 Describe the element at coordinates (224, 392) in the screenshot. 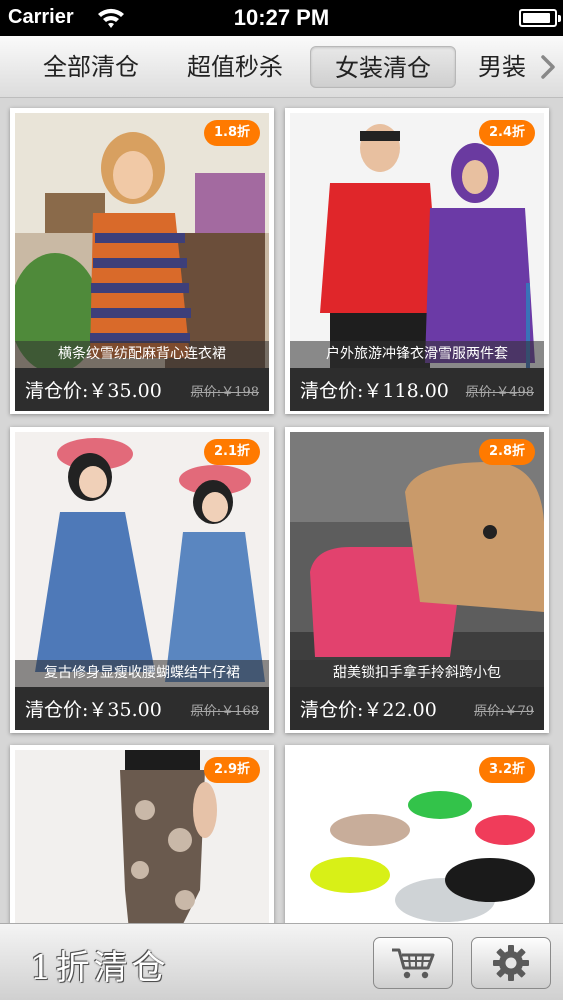

I see `original-price: 原价:￥198` at that location.